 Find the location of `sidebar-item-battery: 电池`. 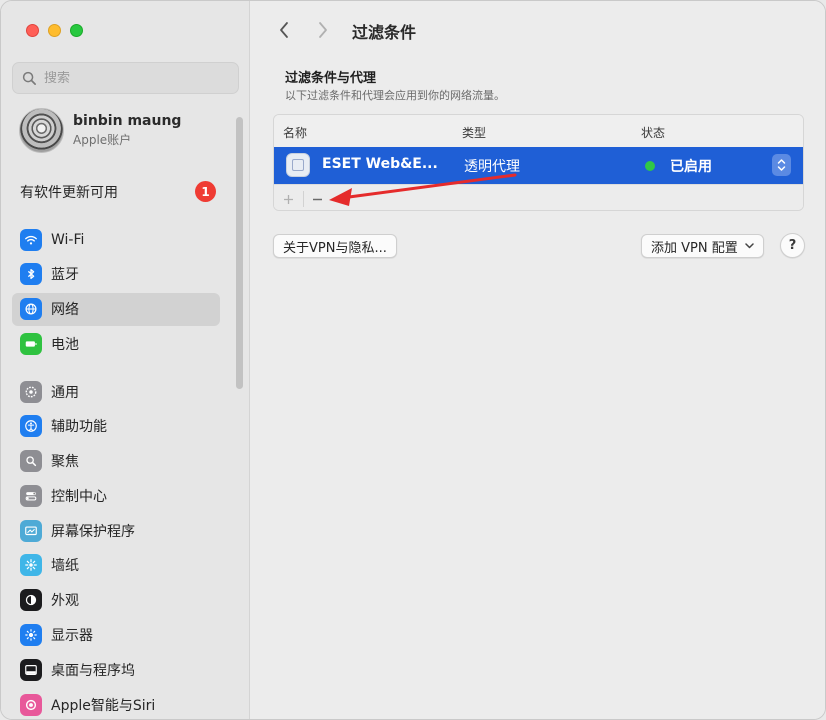

sidebar-item-battery: 电池 is located at coordinates (116, 343).